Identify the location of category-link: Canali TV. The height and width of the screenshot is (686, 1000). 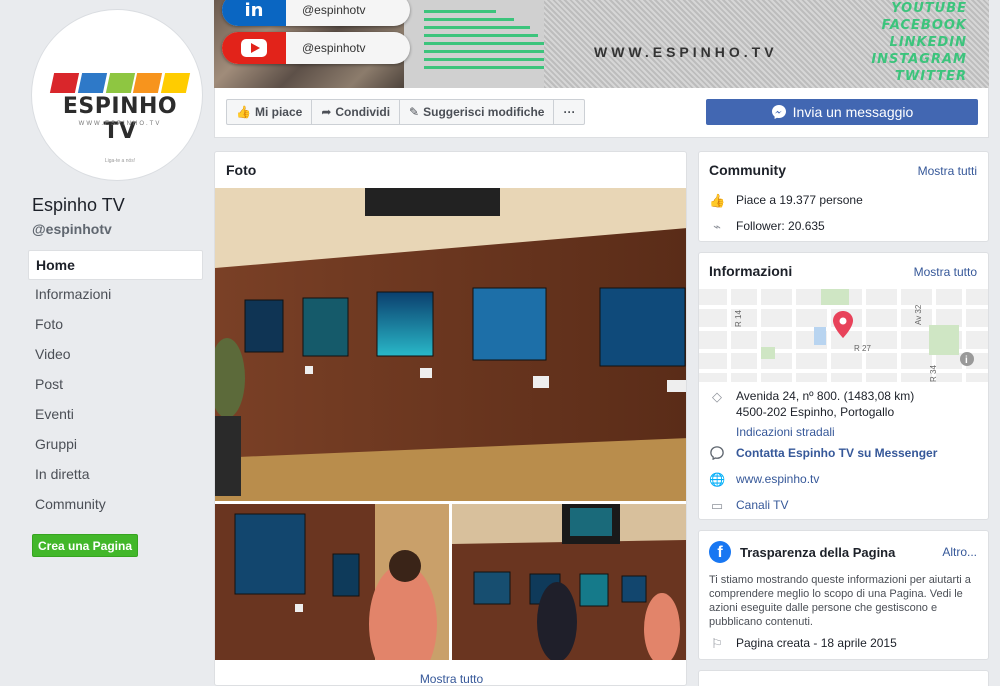
(762, 505).